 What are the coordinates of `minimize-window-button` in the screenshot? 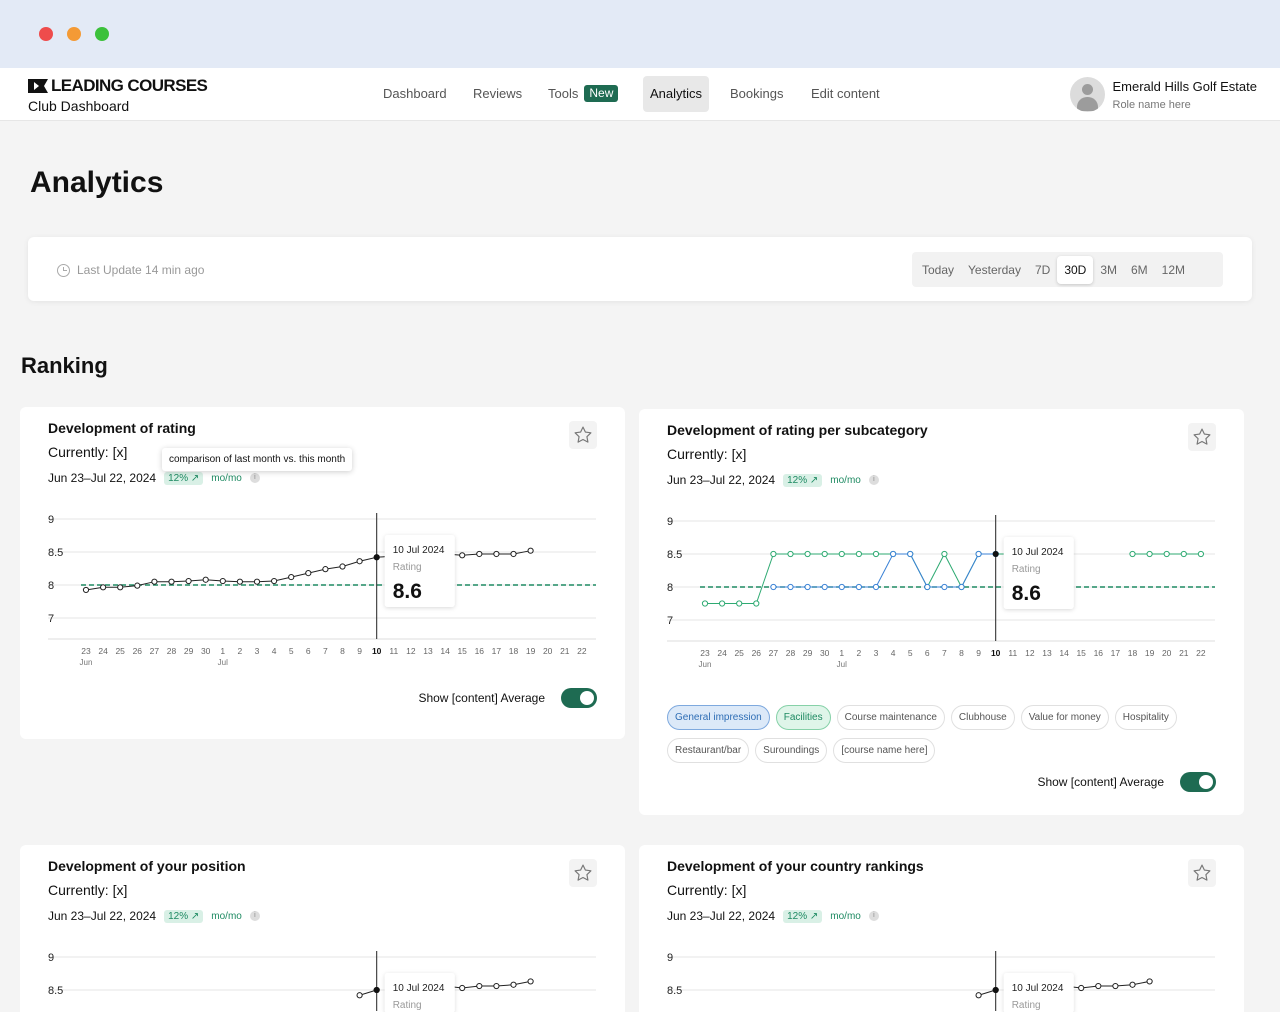 It's located at (74, 34).